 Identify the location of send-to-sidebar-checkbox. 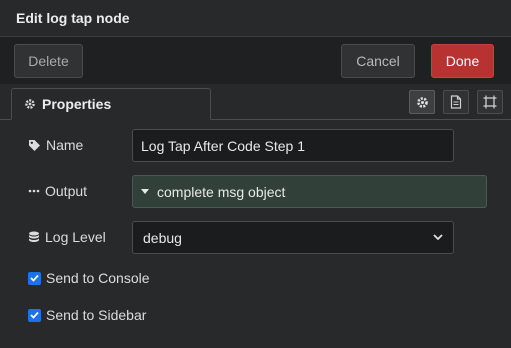
(34, 315).